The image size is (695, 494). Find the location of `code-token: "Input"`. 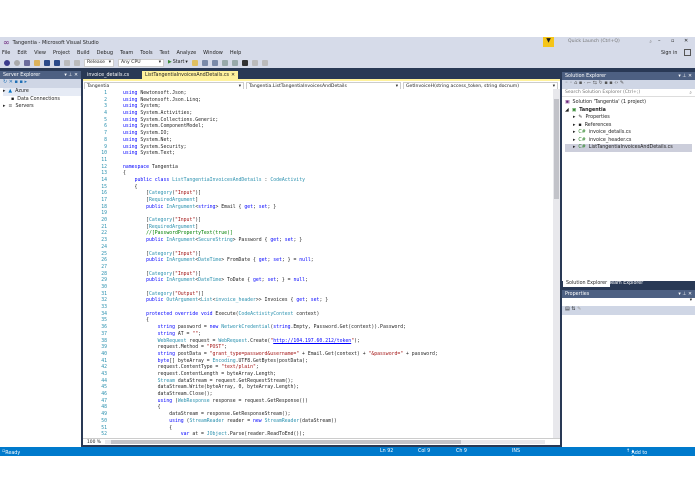

code-token: "Input" is located at coordinates (185, 274).